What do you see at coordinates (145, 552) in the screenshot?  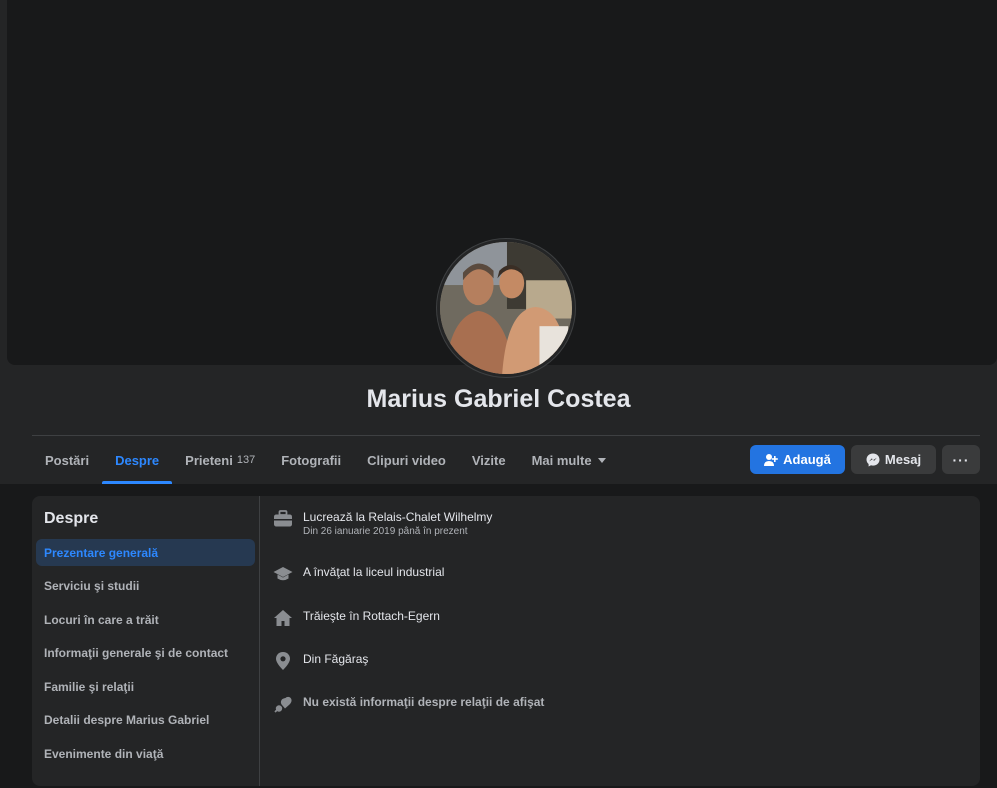 I see `about-menu-overview: Prezentare generală` at bounding box center [145, 552].